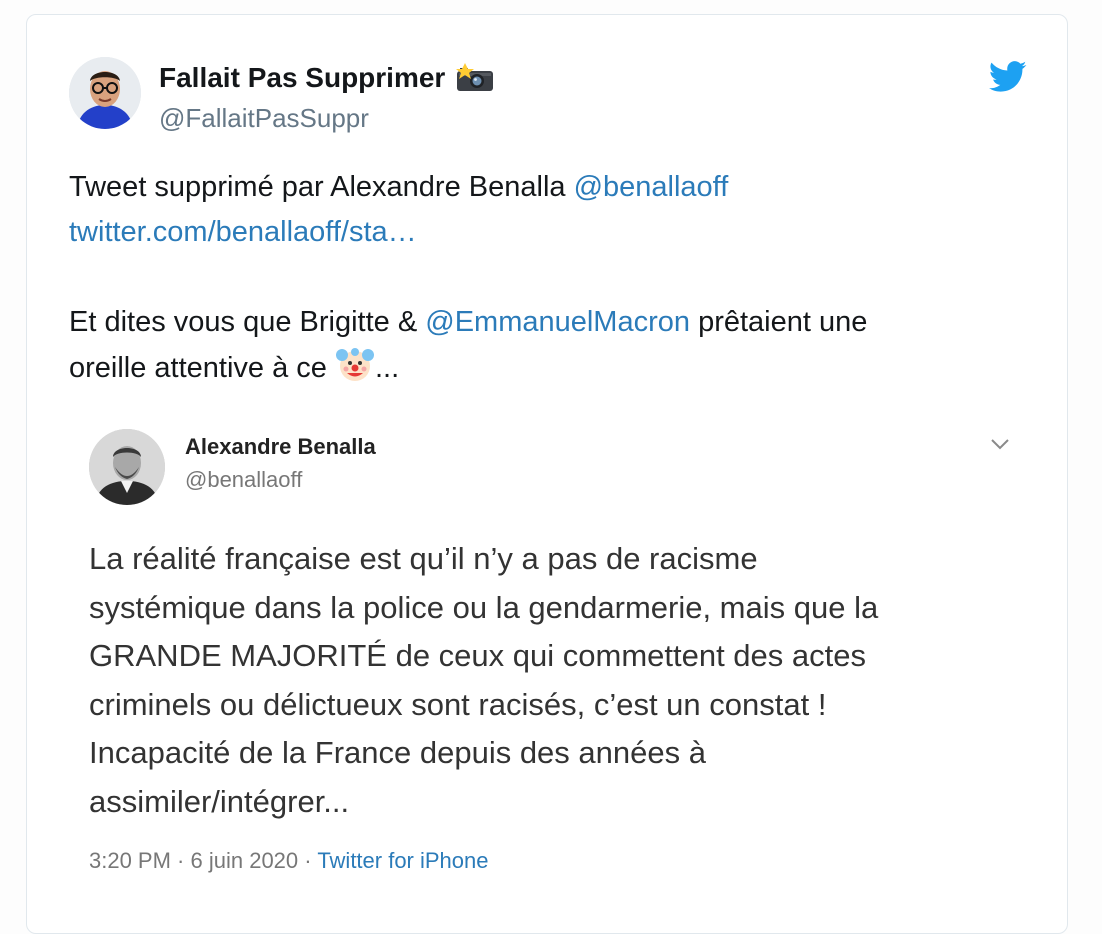 The height and width of the screenshot is (934, 1102). What do you see at coordinates (244, 479) in the screenshot?
I see `quoted-author-handle: @benallaoff` at bounding box center [244, 479].